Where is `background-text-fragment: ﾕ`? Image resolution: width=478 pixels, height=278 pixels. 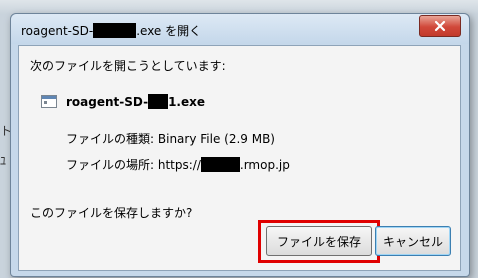
background-text-fragment: ﾕ is located at coordinates (3, 161).